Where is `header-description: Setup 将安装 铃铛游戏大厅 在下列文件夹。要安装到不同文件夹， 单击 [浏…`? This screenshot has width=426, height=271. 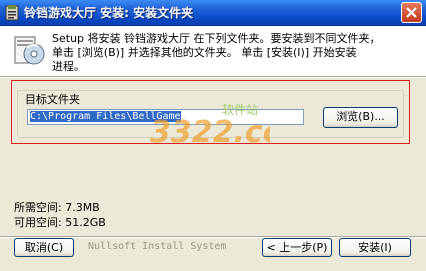
header-description: Setup 将安装 铃铛游戏大厅 在下列文件夹。要安装到不同文件夹， 单击 [浏… is located at coordinates (216, 52).